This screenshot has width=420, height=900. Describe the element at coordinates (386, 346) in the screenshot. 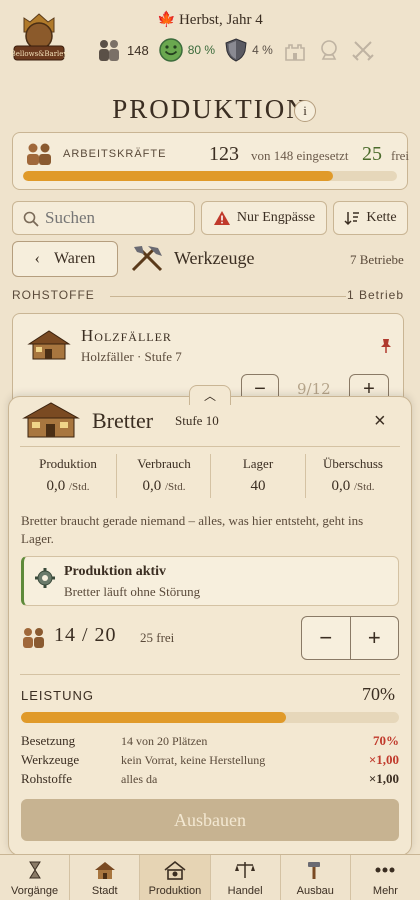

I see `pin-icon` at that location.